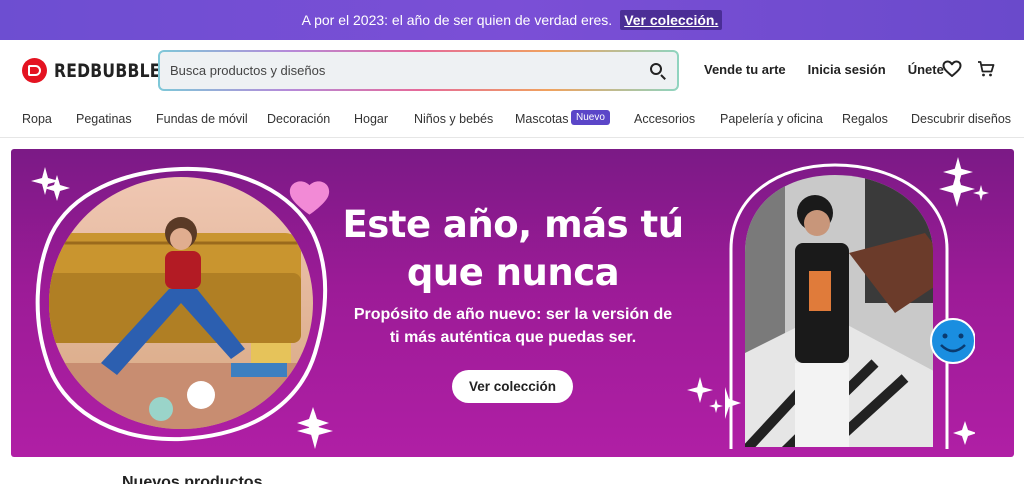  What do you see at coordinates (952, 69) in the screenshot?
I see `heart-icon` at bounding box center [952, 69].